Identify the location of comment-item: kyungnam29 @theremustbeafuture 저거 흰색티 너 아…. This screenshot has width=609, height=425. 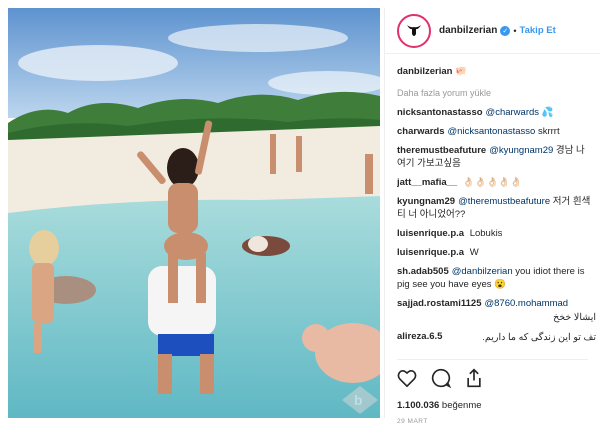
(496, 208).